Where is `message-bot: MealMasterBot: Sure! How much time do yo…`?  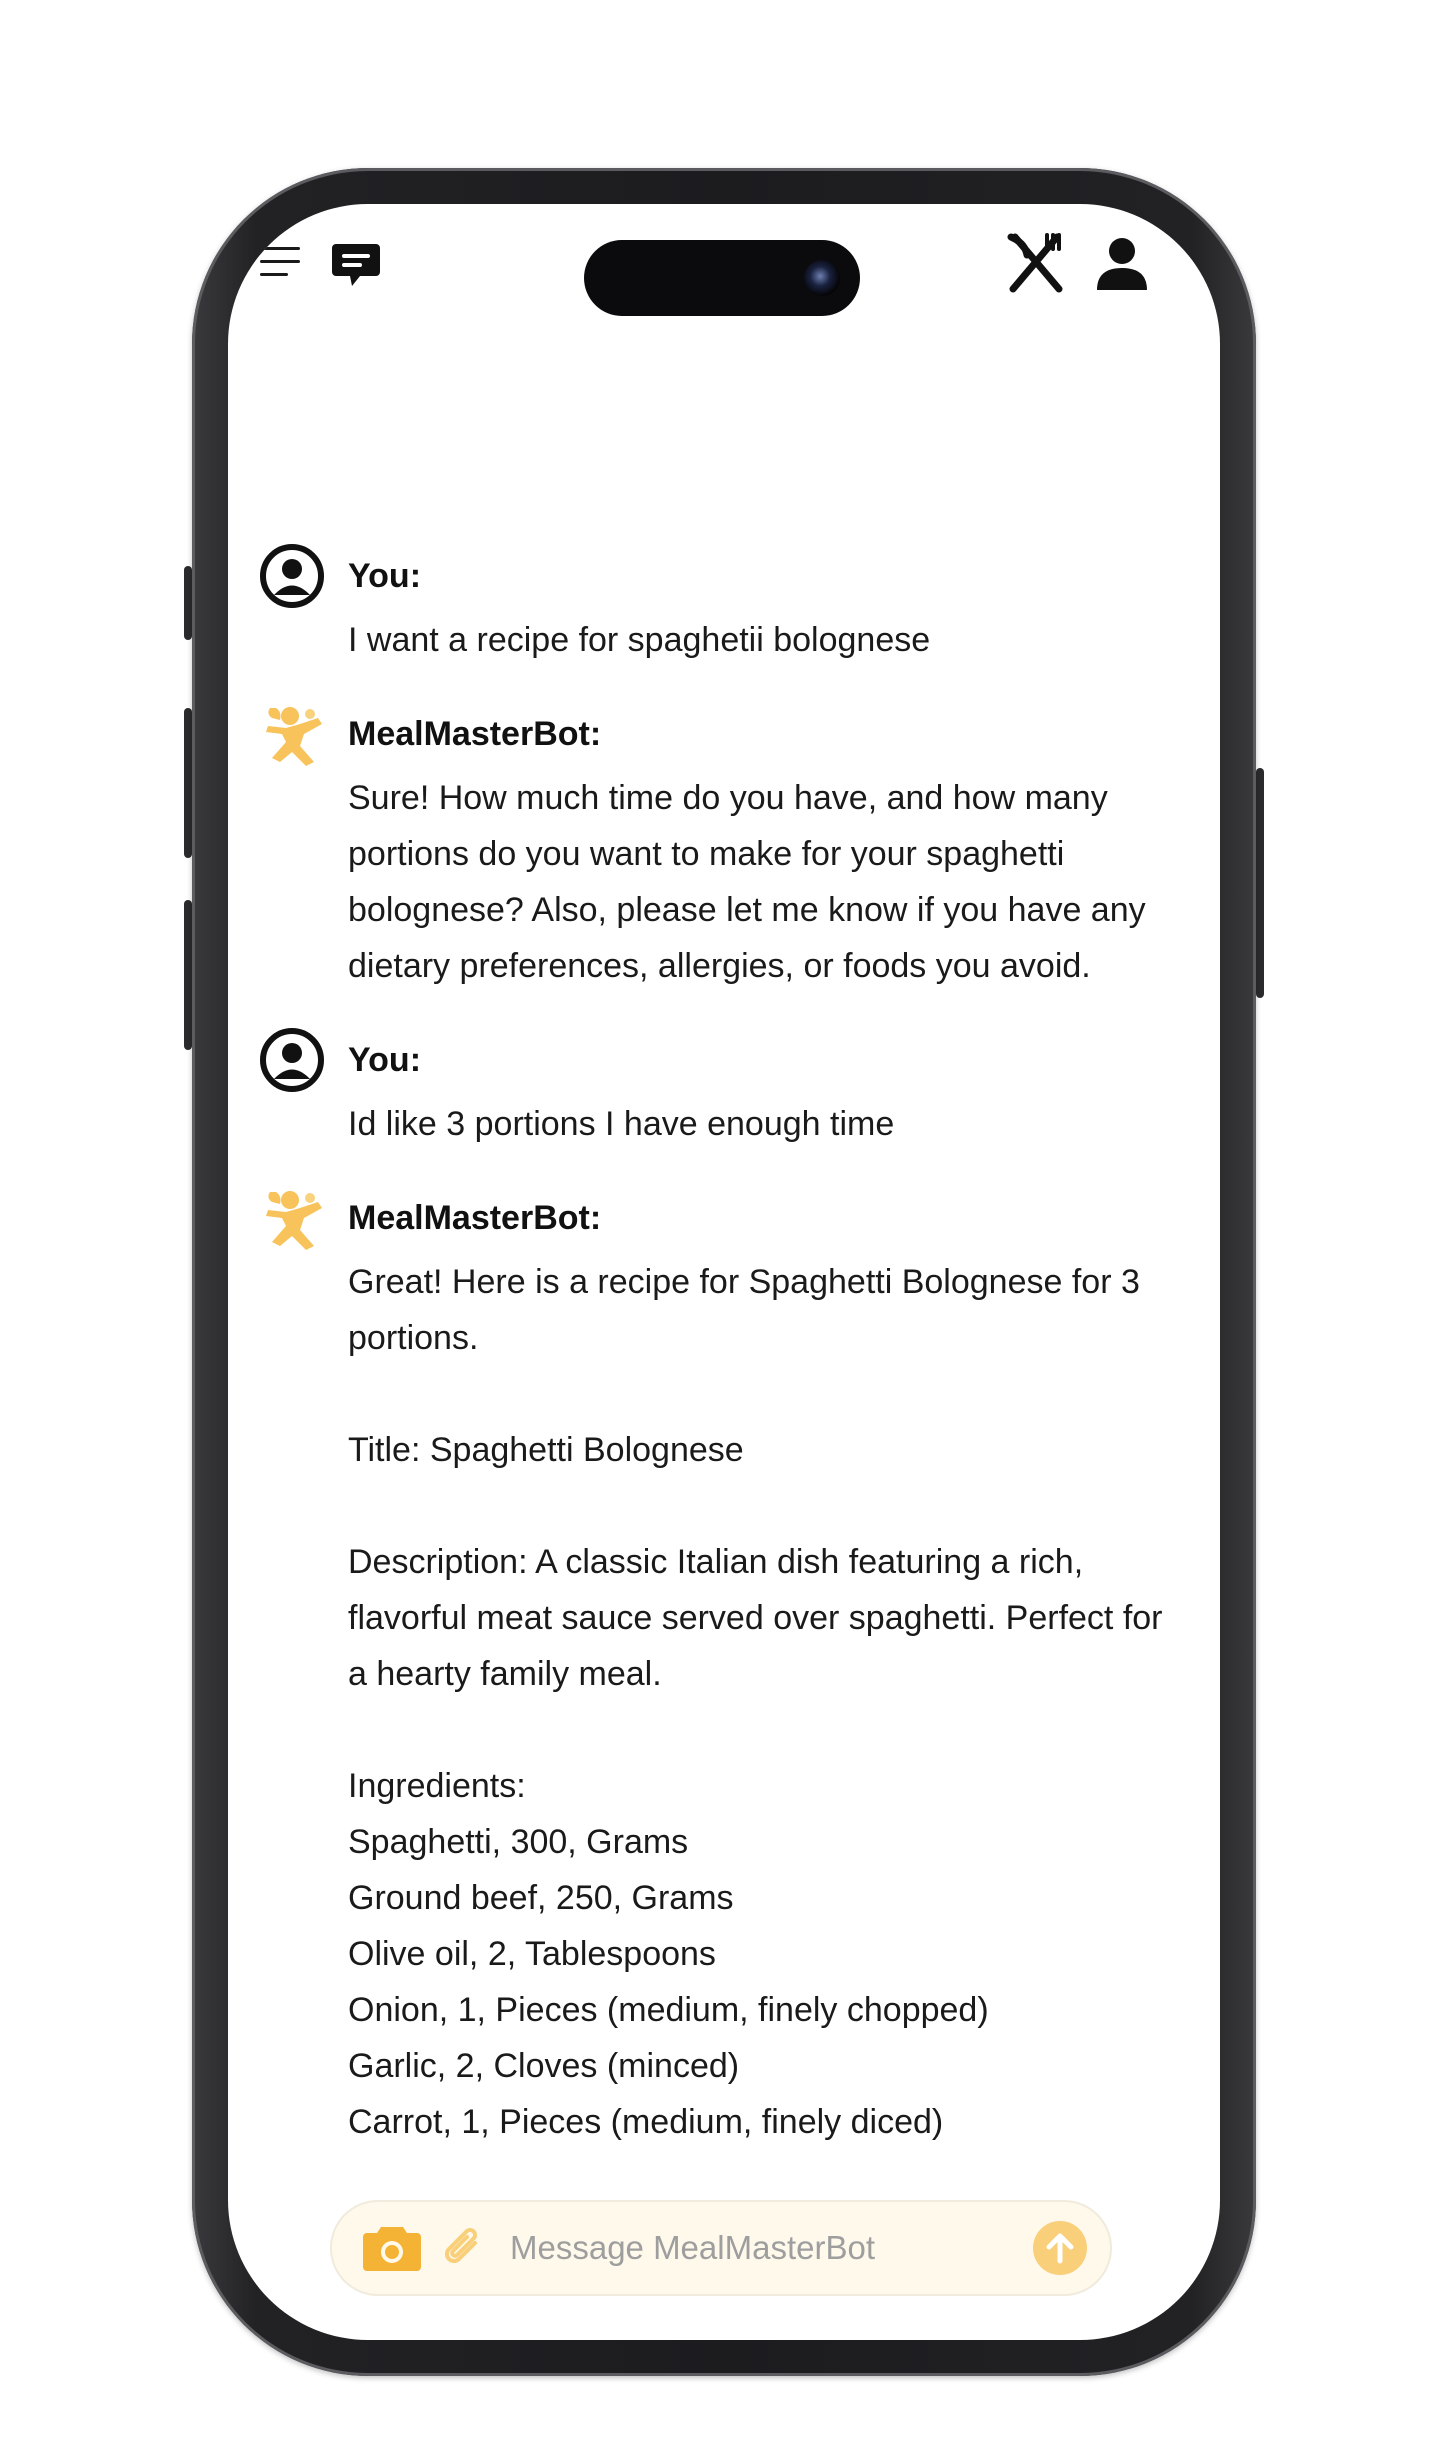
message-bot: MealMasterBot: Sure! How much time do yo… is located at coordinates (724, 848).